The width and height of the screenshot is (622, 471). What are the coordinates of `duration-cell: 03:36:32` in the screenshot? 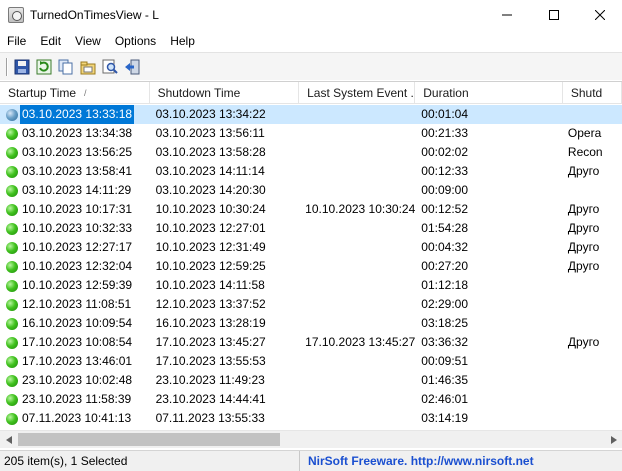 It's located at (445, 342).